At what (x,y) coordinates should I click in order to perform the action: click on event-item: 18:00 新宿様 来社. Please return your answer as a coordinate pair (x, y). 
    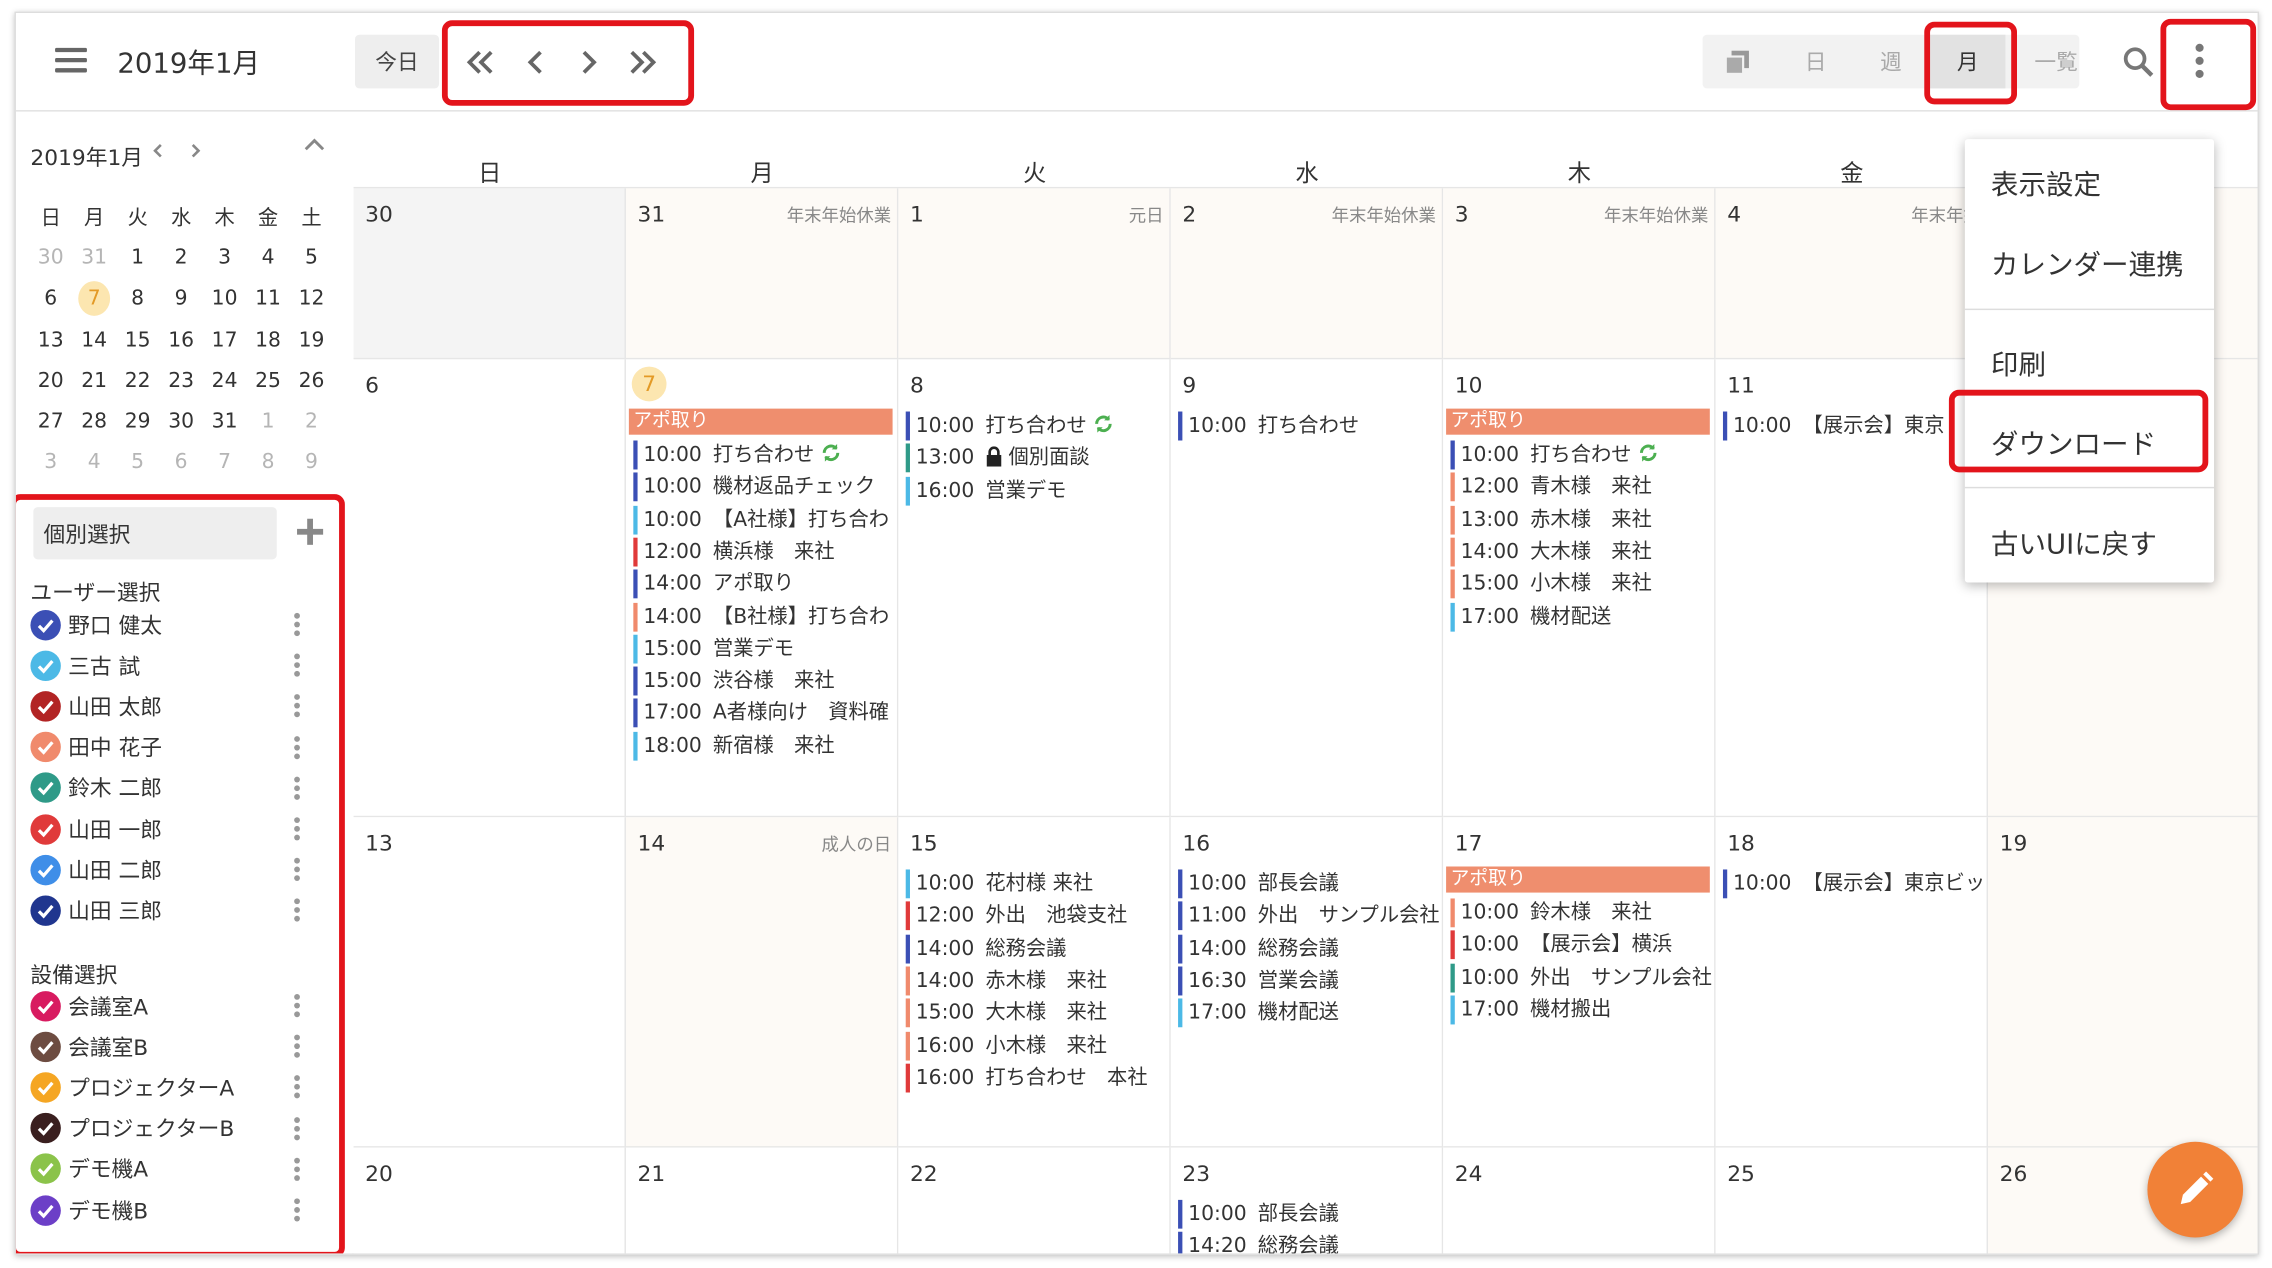
    Looking at the image, I should click on (763, 746).